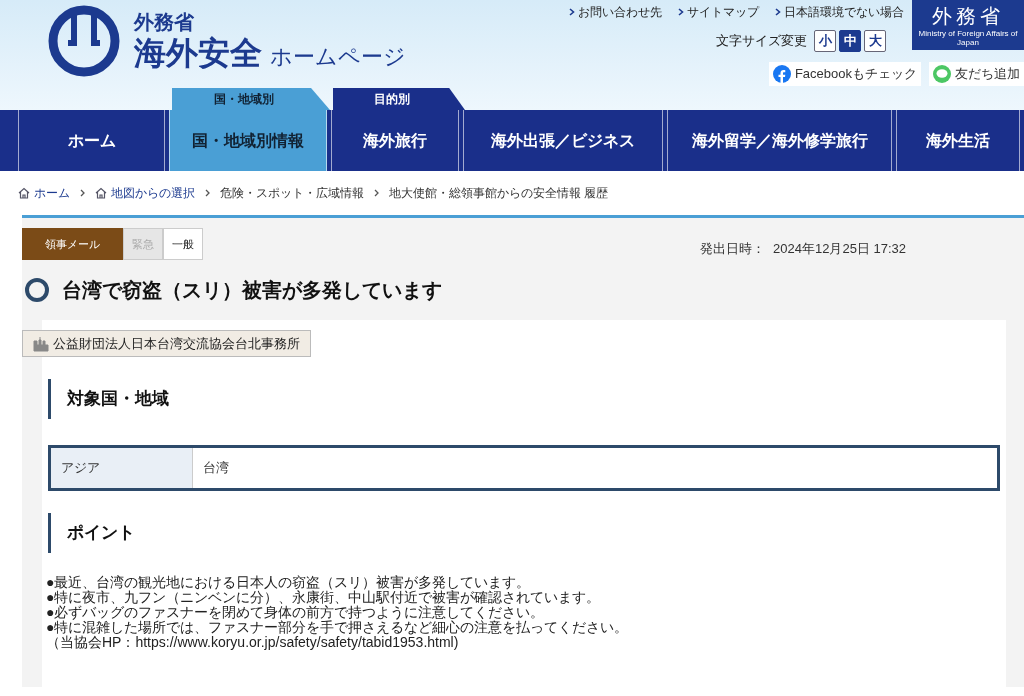 The image size is (1024, 696). What do you see at coordinates (839, 12) in the screenshot?
I see `top-link: 日本語環境でない場合` at bounding box center [839, 12].